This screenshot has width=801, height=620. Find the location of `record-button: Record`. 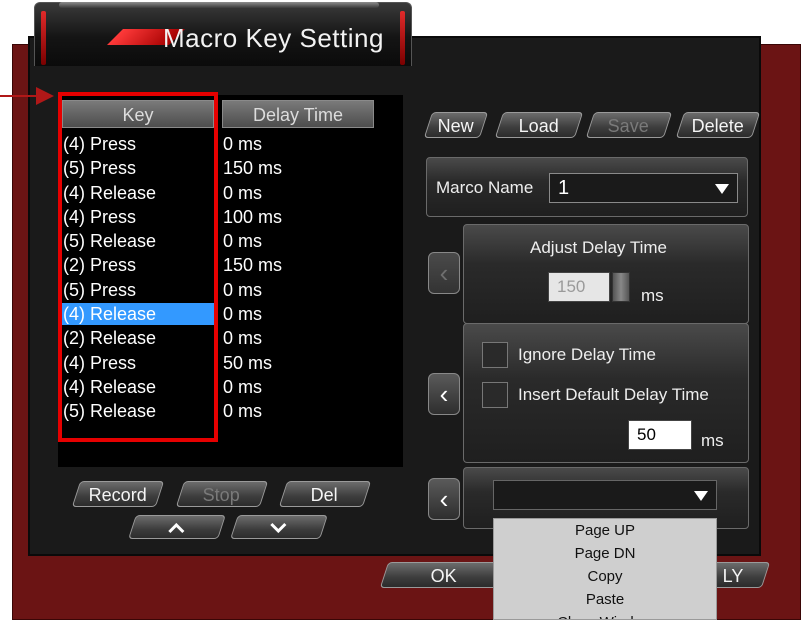

record-button: Record is located at coordinates (118, 494).